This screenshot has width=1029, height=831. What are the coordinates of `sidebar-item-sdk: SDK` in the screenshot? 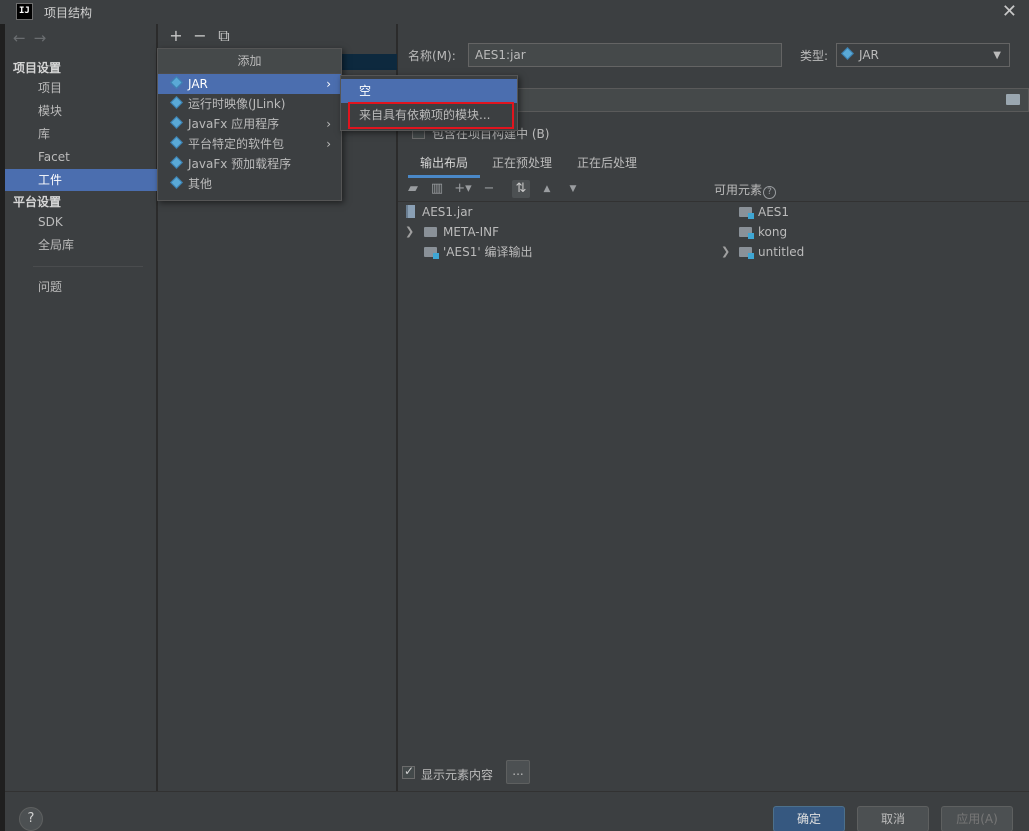 It's located at (81, 222).